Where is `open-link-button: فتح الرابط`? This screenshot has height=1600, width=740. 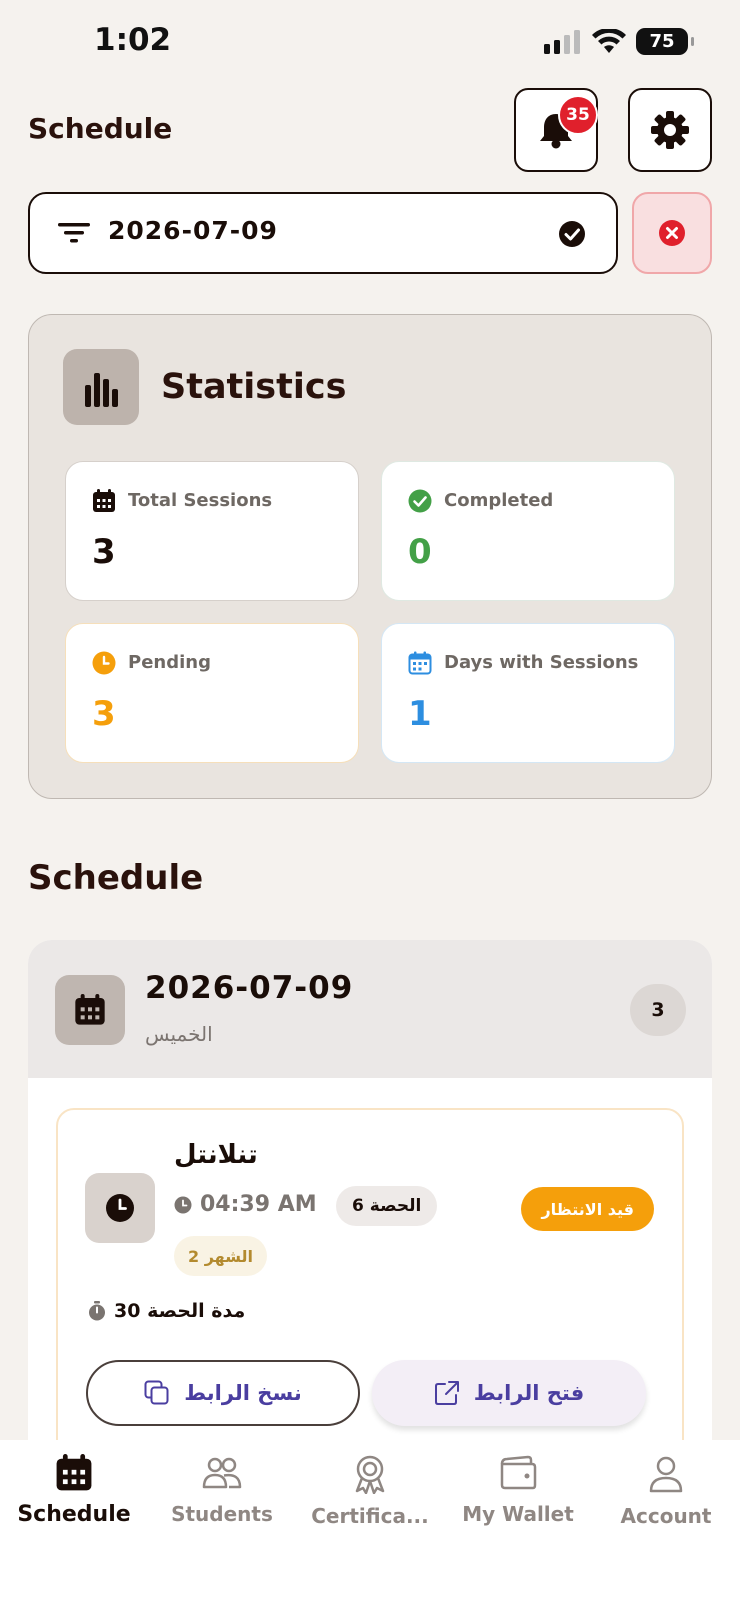 open-link-button: فتح الرابط is located at coordinates (509, 1393).